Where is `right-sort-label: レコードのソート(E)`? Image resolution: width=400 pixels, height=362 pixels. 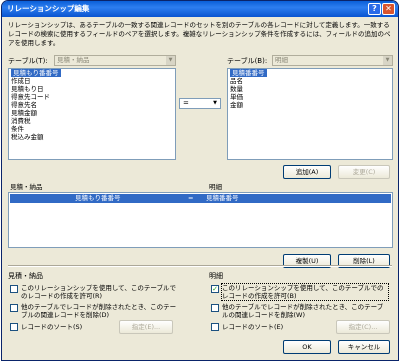
right-sort-label: レコードのソート(E) is located at coordinates (253, 327).